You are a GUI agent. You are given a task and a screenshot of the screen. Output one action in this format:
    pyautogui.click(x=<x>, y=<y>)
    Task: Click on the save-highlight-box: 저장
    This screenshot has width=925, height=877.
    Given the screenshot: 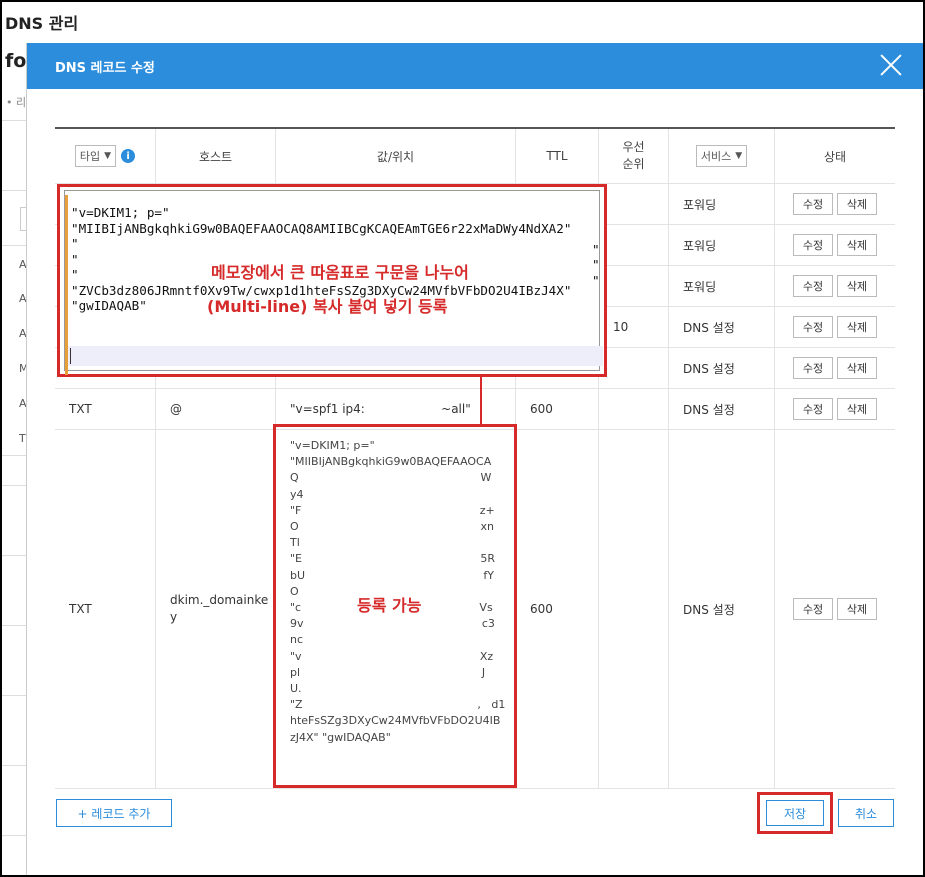 What is the action you would take?
    pyautogui.click(x=795, y=813)
    